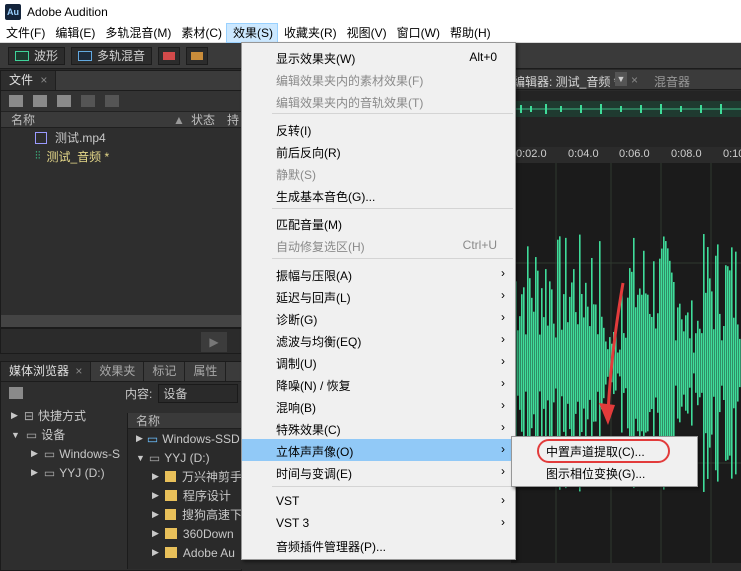 The width and height of the screenshot is (741, 571). I want to click on content-select: 设备, so click(198, 393).